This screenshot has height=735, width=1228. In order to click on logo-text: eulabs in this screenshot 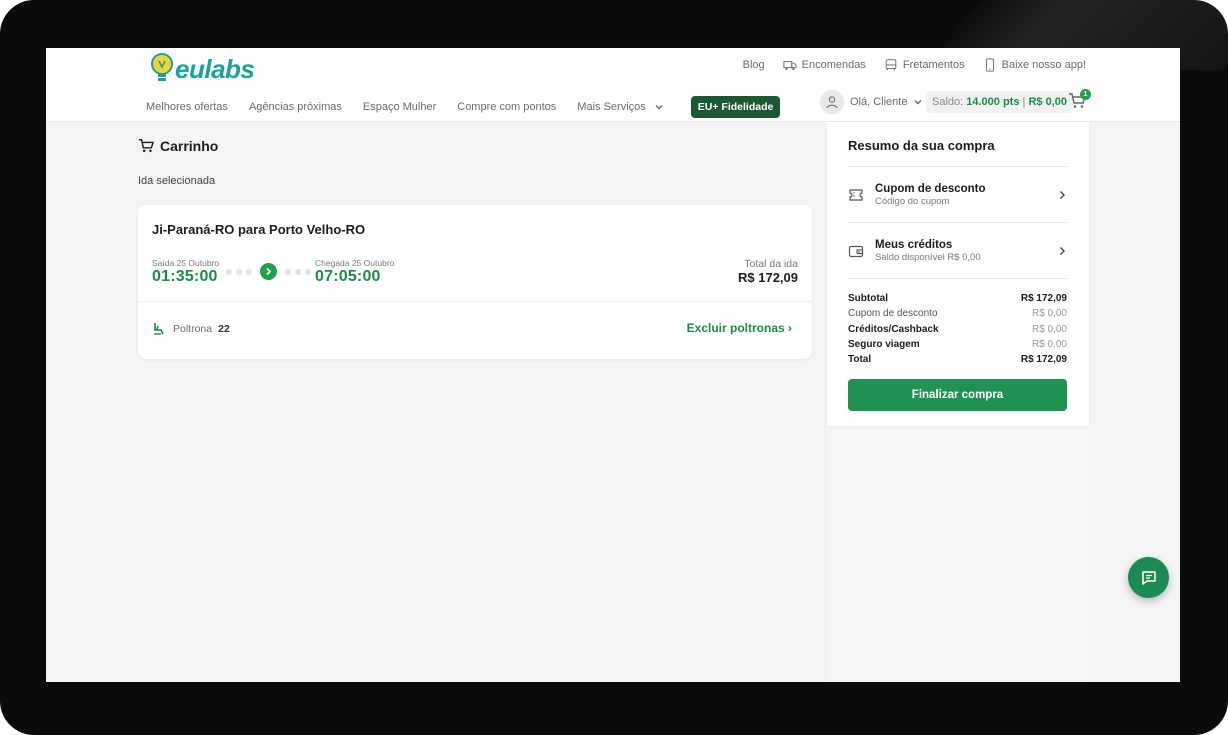, I will do `click(215, 68)`.